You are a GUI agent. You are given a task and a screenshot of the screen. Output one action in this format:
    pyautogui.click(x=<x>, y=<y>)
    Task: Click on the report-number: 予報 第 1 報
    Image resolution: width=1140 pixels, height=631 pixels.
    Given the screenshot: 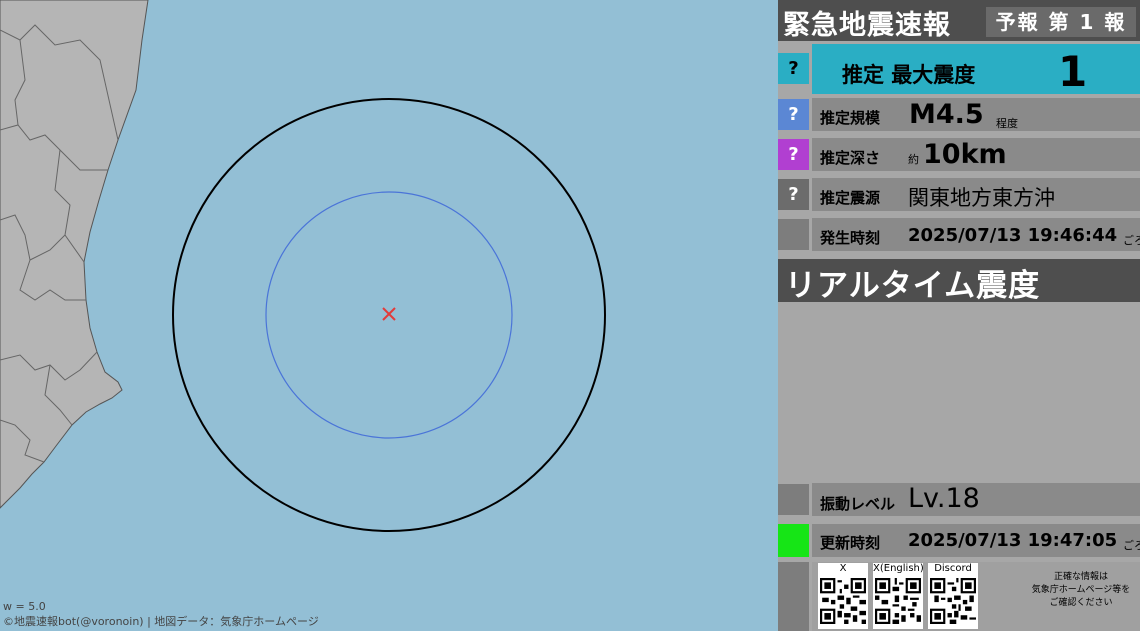 What is the action you would take?
    pyautogui.click(x=1061, y=22)
    